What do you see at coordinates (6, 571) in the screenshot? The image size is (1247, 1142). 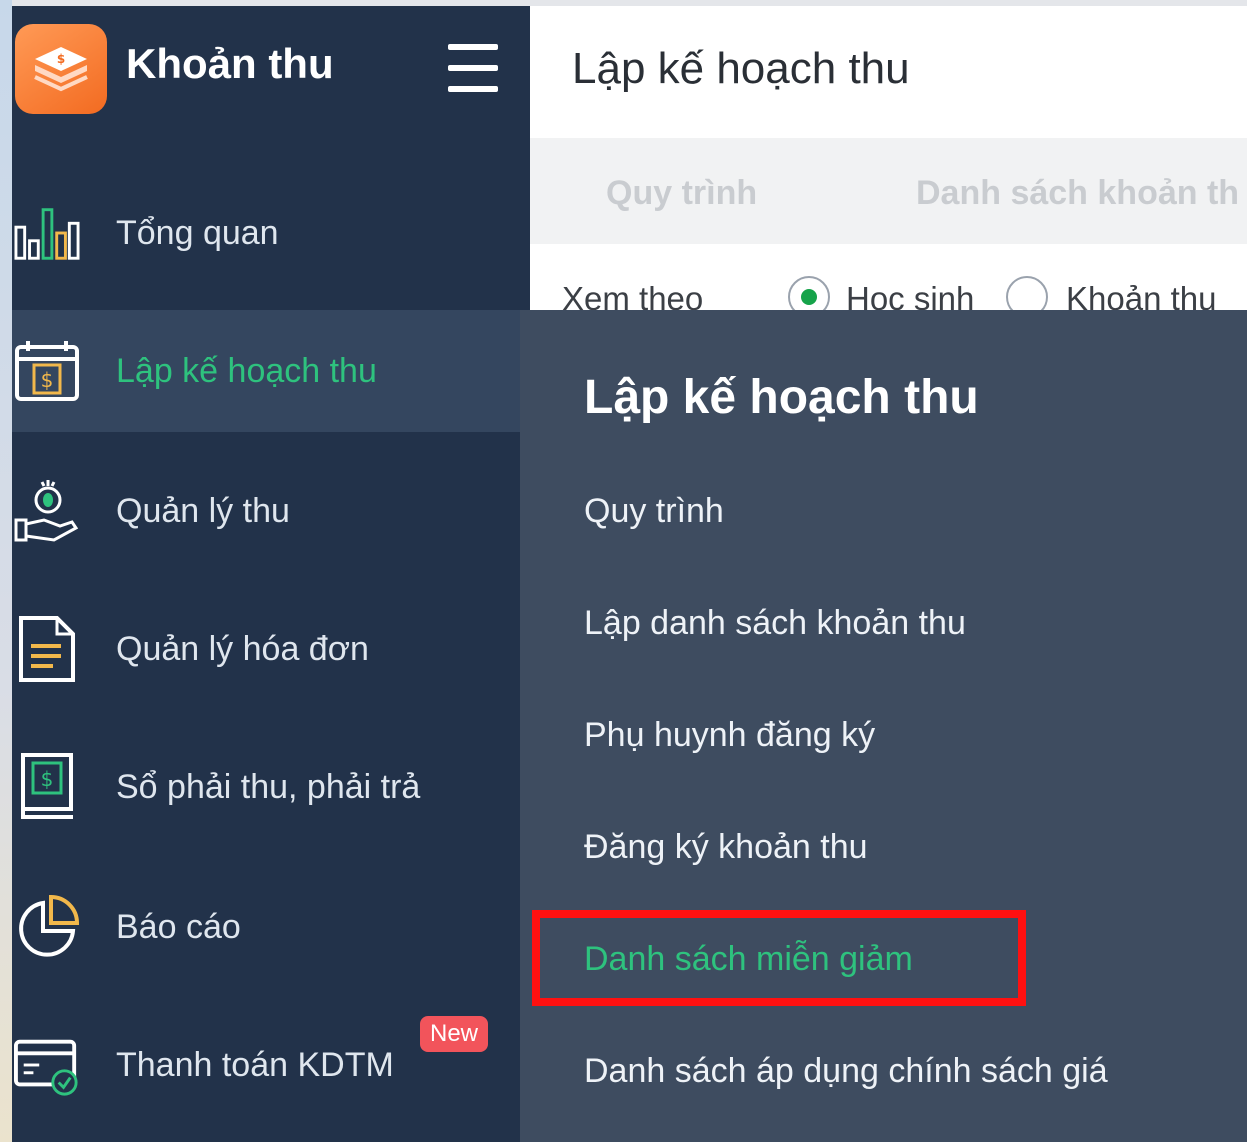 I see `left-edge` at bounding box center [6, 571].